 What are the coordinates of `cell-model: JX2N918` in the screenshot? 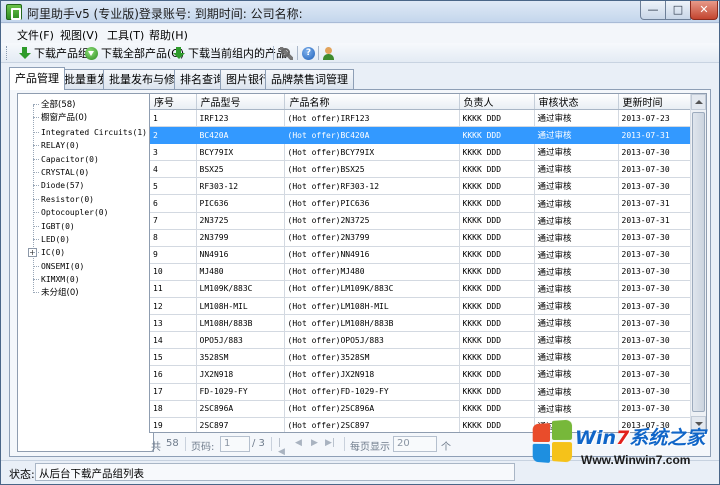 It's located at (240, 374).